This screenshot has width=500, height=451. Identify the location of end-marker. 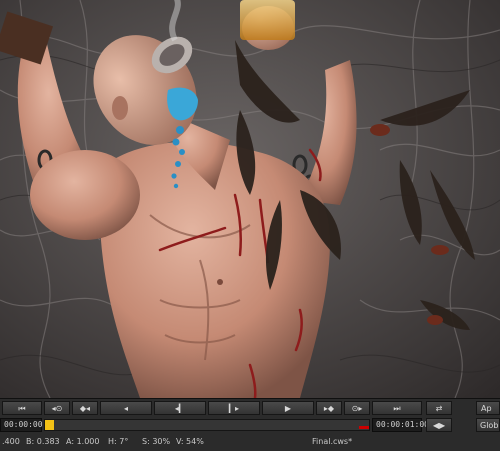
(364, 427).